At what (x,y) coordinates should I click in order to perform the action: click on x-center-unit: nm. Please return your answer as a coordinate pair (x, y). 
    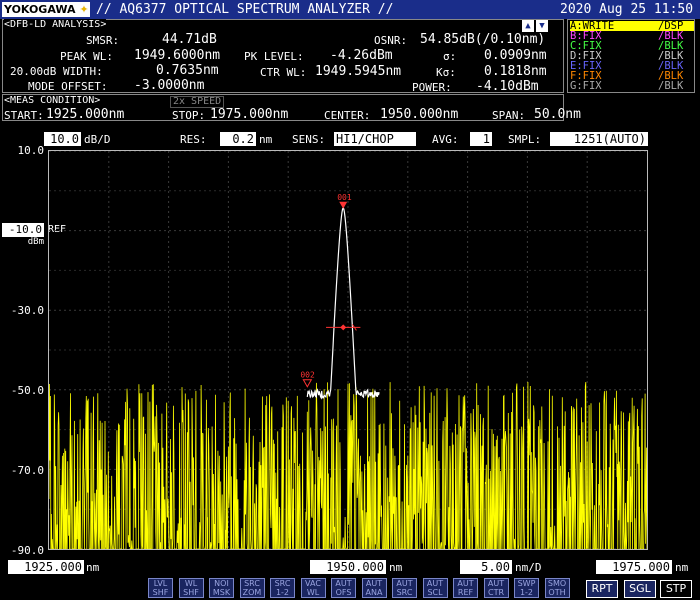
    Looking at the image, I should click on (396, 567).